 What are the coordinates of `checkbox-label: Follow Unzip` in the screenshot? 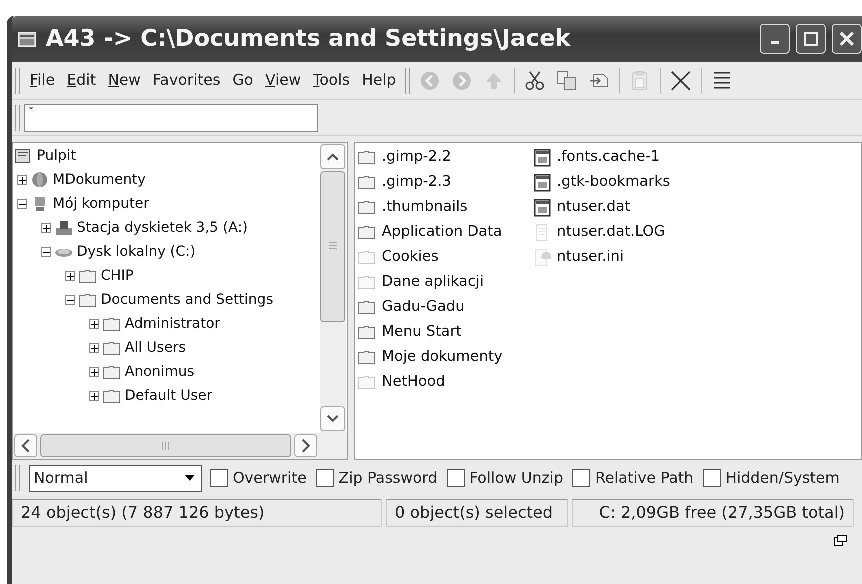 It's located at (517, 478).